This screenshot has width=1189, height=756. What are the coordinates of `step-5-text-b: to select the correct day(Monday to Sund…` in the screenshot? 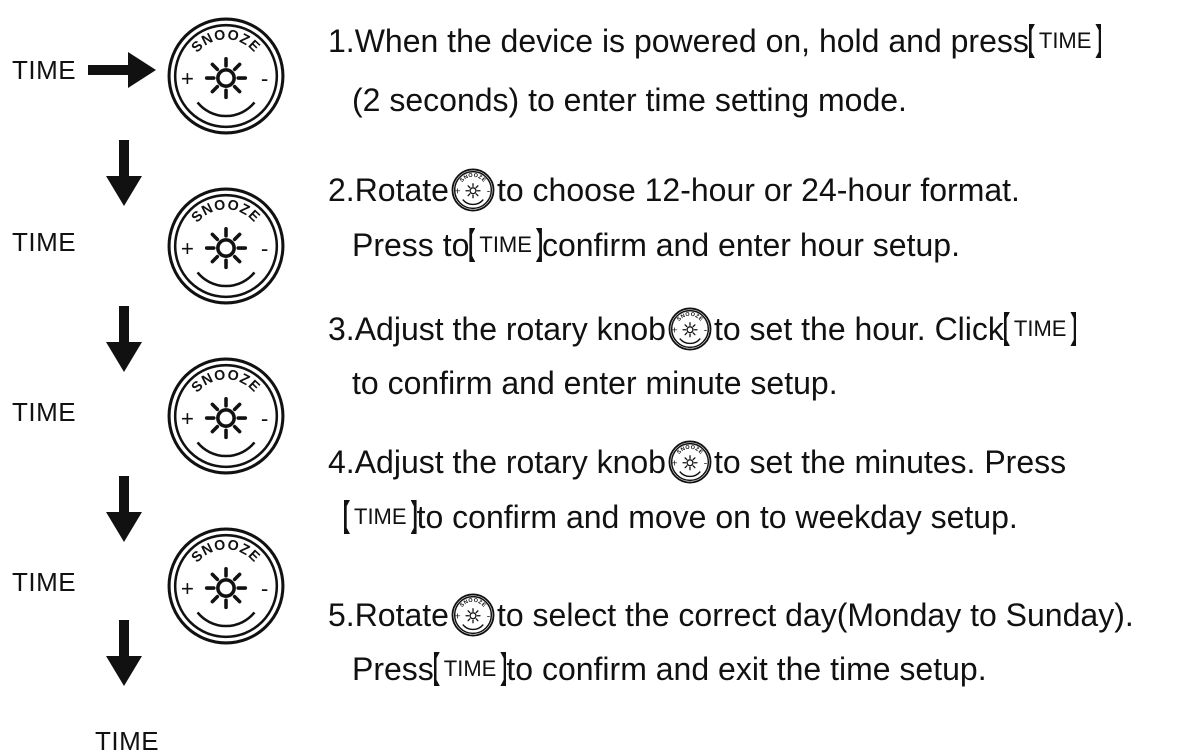 It's located at (815, 615).